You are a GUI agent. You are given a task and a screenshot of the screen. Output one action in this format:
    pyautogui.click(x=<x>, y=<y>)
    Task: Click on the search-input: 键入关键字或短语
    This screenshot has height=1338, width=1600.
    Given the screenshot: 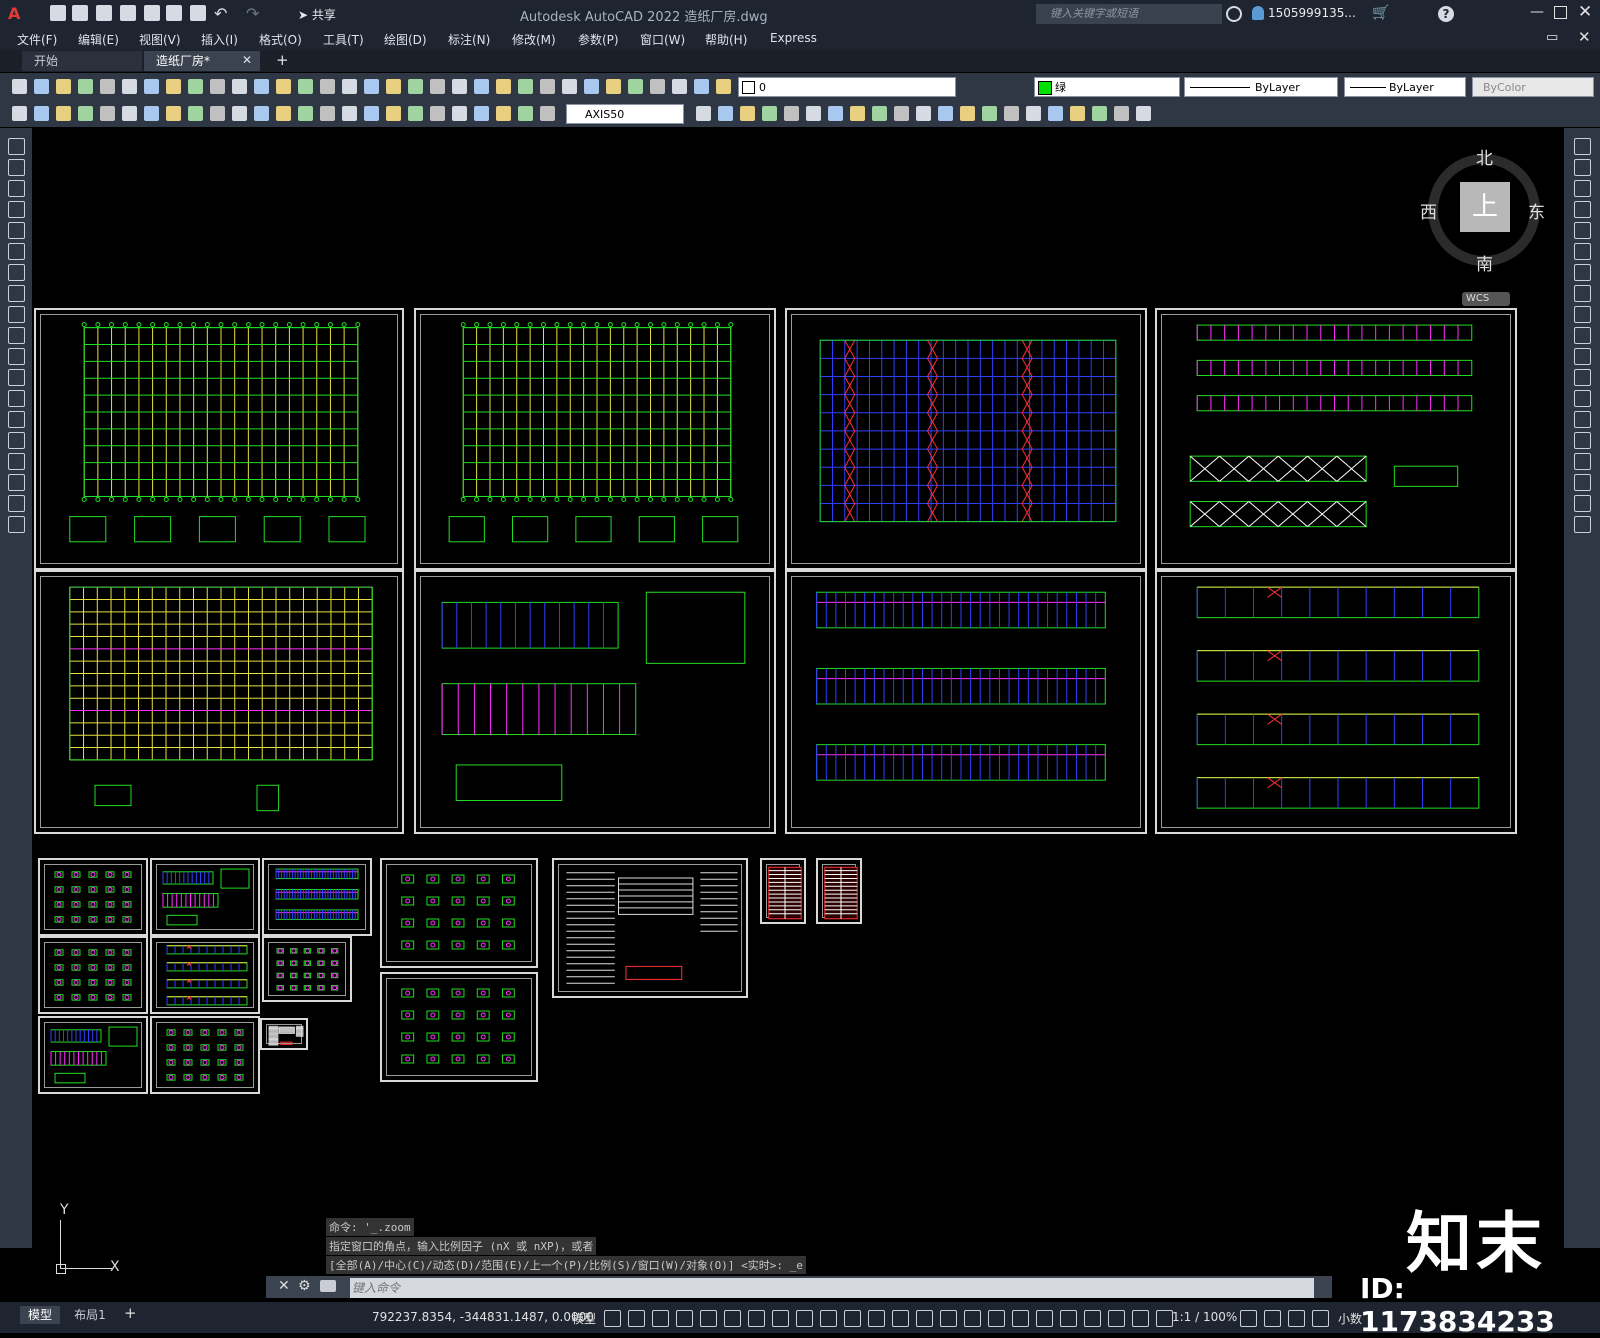 What is the action you would take?
    pyautogui.click(x=1129, y=14)
    